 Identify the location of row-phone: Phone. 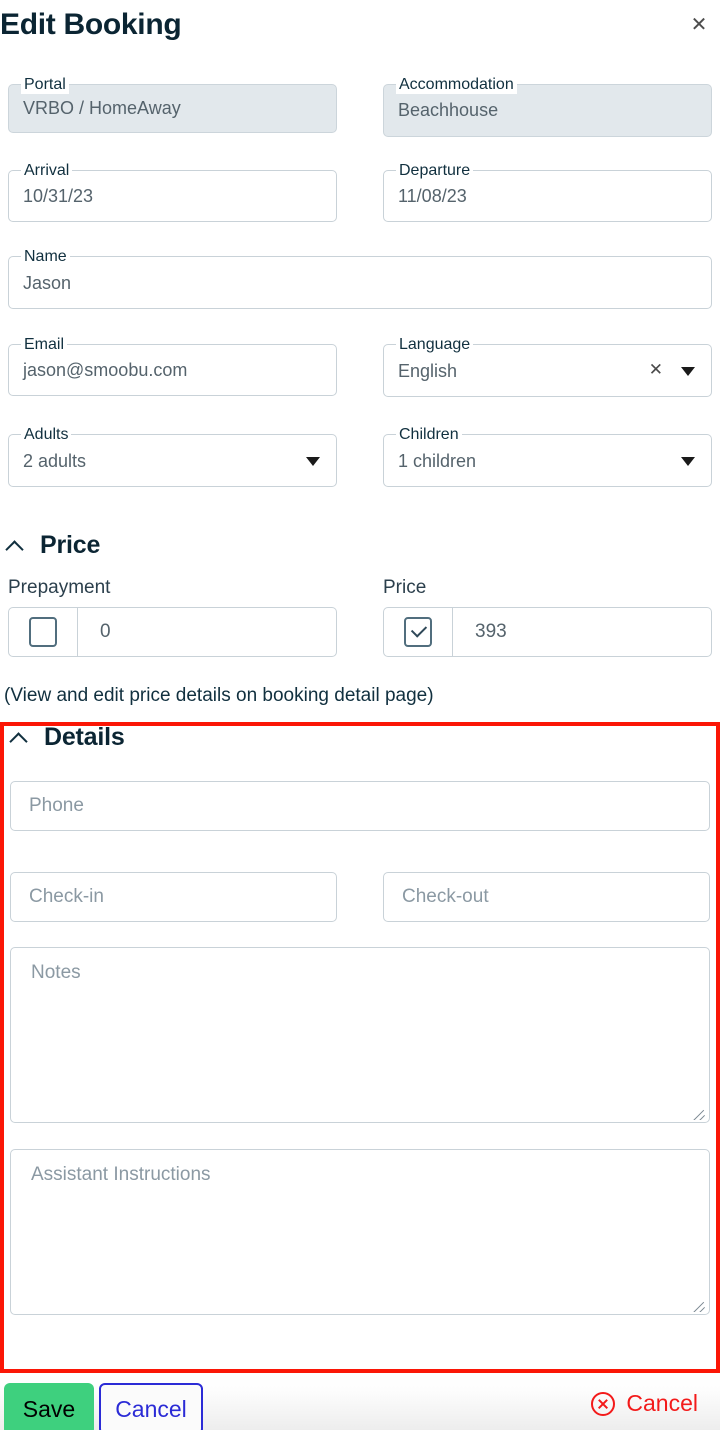
(360, 806).